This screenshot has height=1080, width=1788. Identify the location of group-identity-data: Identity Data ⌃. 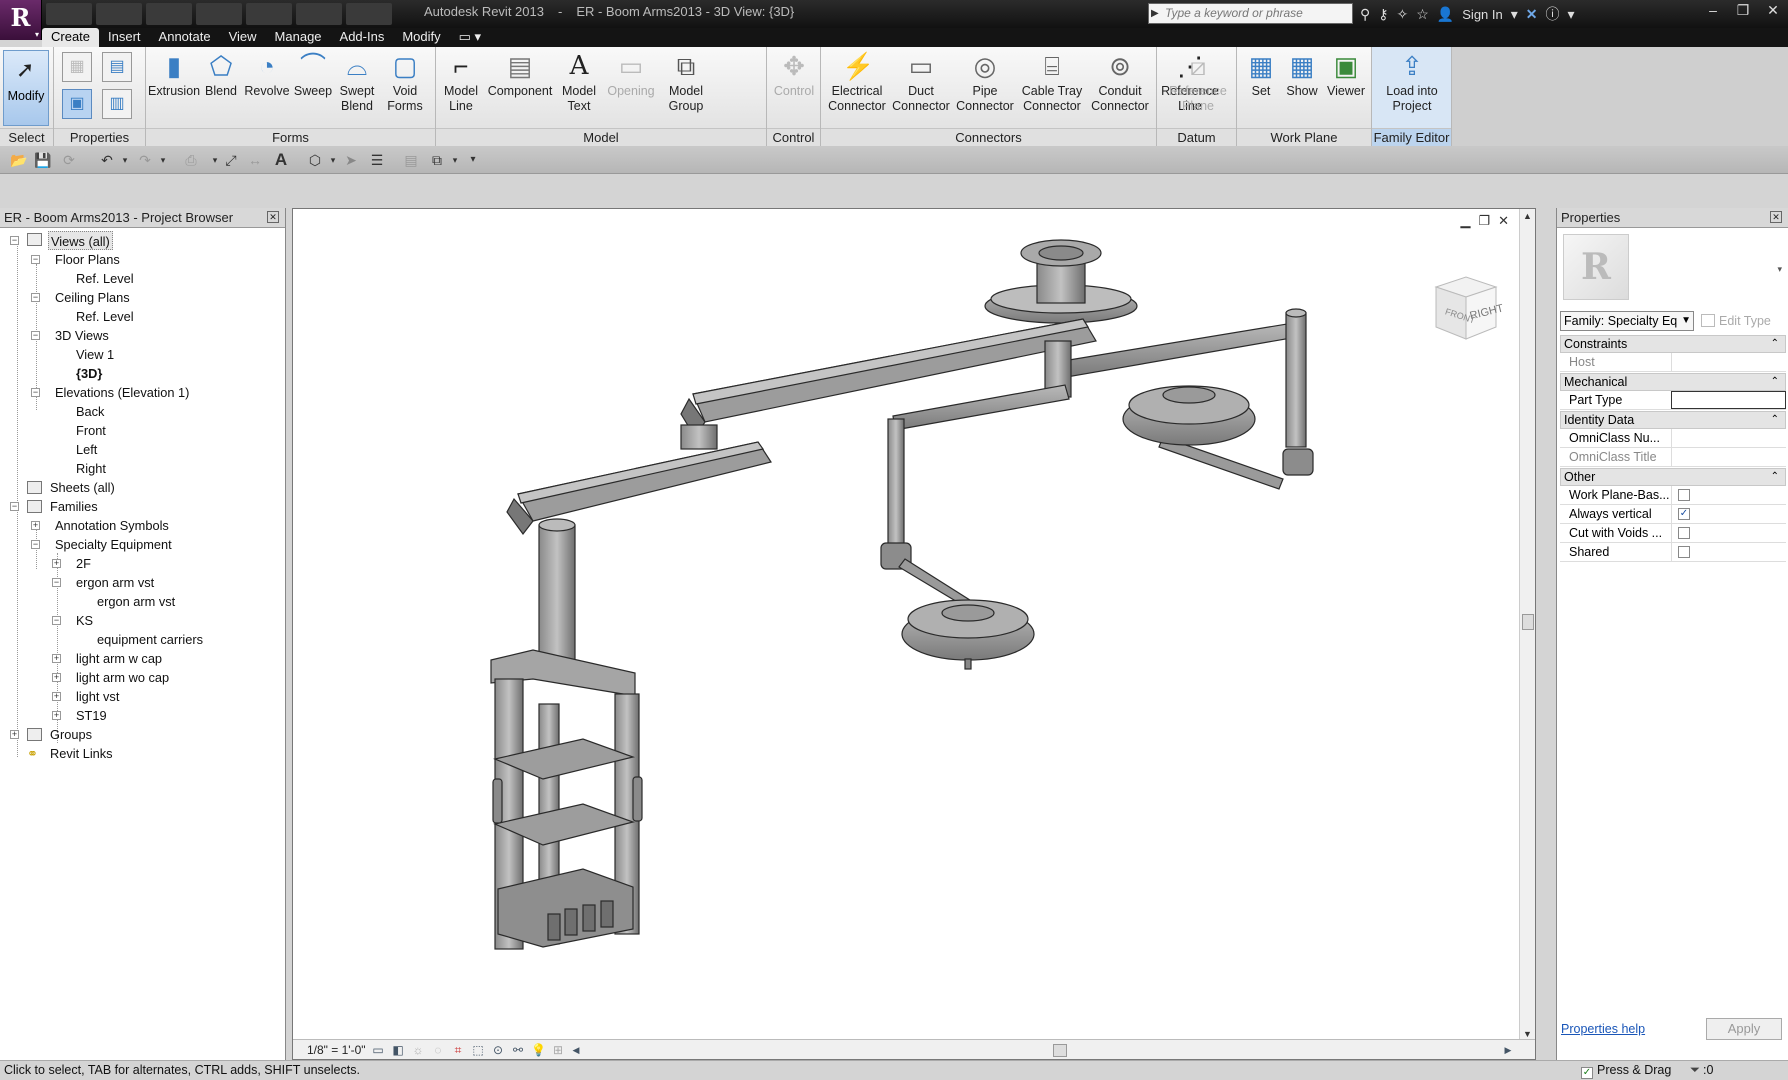
(1673, 420).